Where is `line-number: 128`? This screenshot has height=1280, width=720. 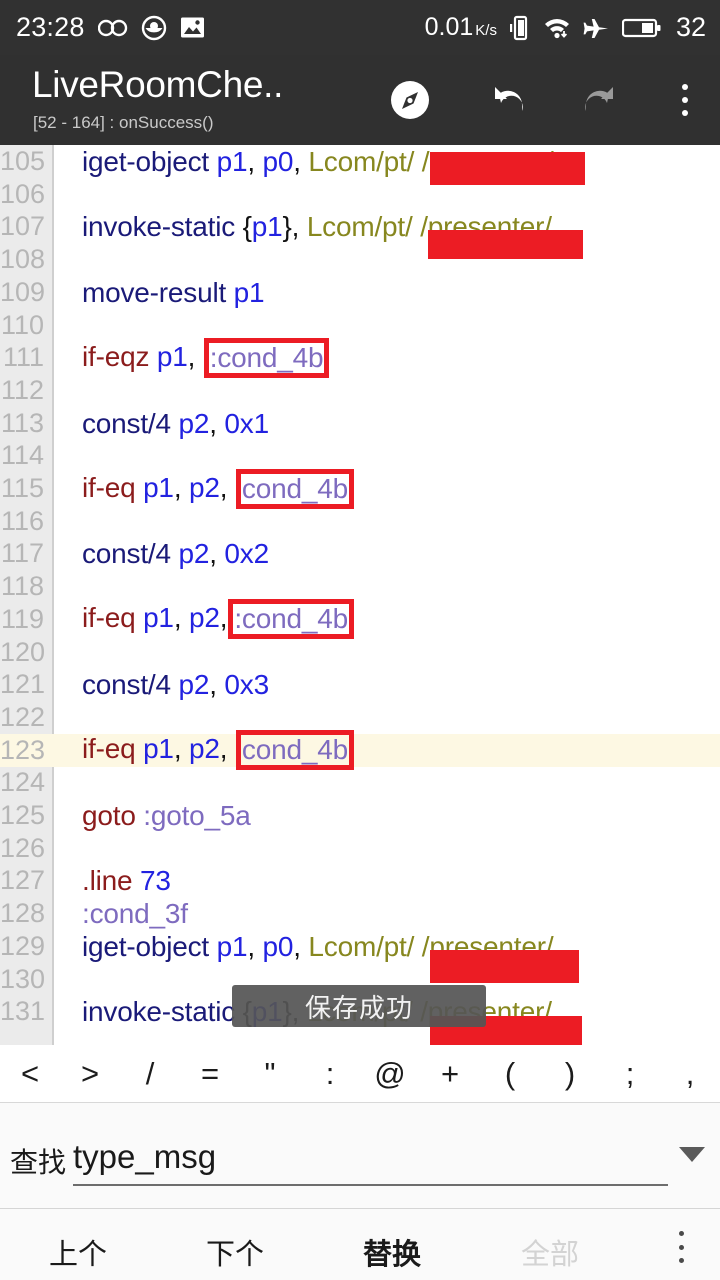 line-number: 128 is located at coordinates (23, 913).